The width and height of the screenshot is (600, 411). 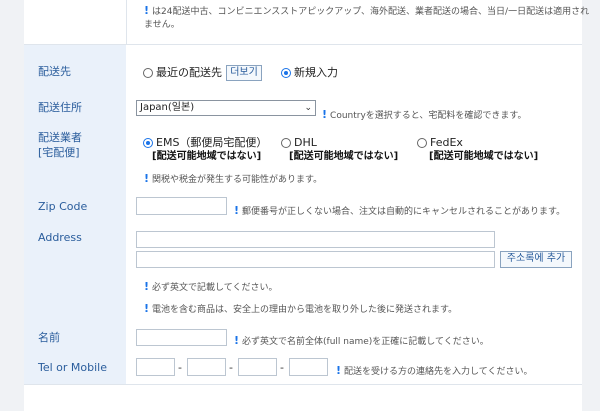 I want to click on row-divider-bottom, so click(x=303, y=384).